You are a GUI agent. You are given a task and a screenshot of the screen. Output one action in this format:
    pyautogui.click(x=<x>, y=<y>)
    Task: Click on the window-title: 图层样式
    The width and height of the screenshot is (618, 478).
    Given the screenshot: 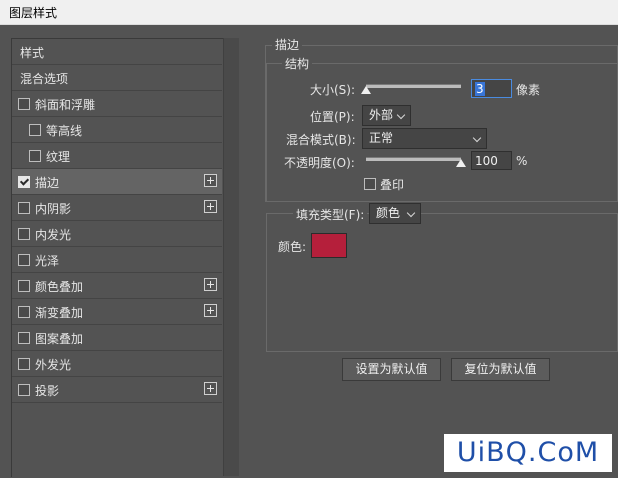 What is the action you would take?
    pyautogui.click(x=33, y=13)
    